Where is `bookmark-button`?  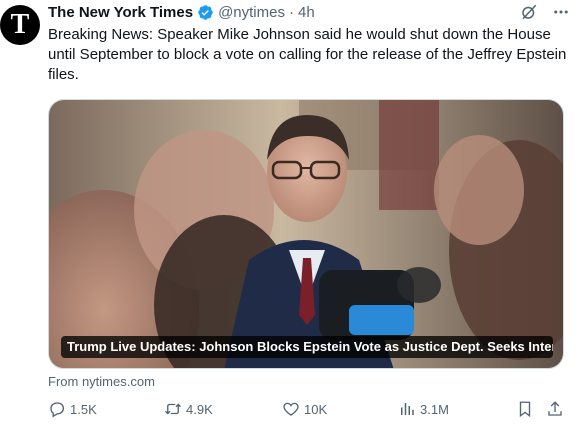 bookmark-button is located at coordinates (525, 409).